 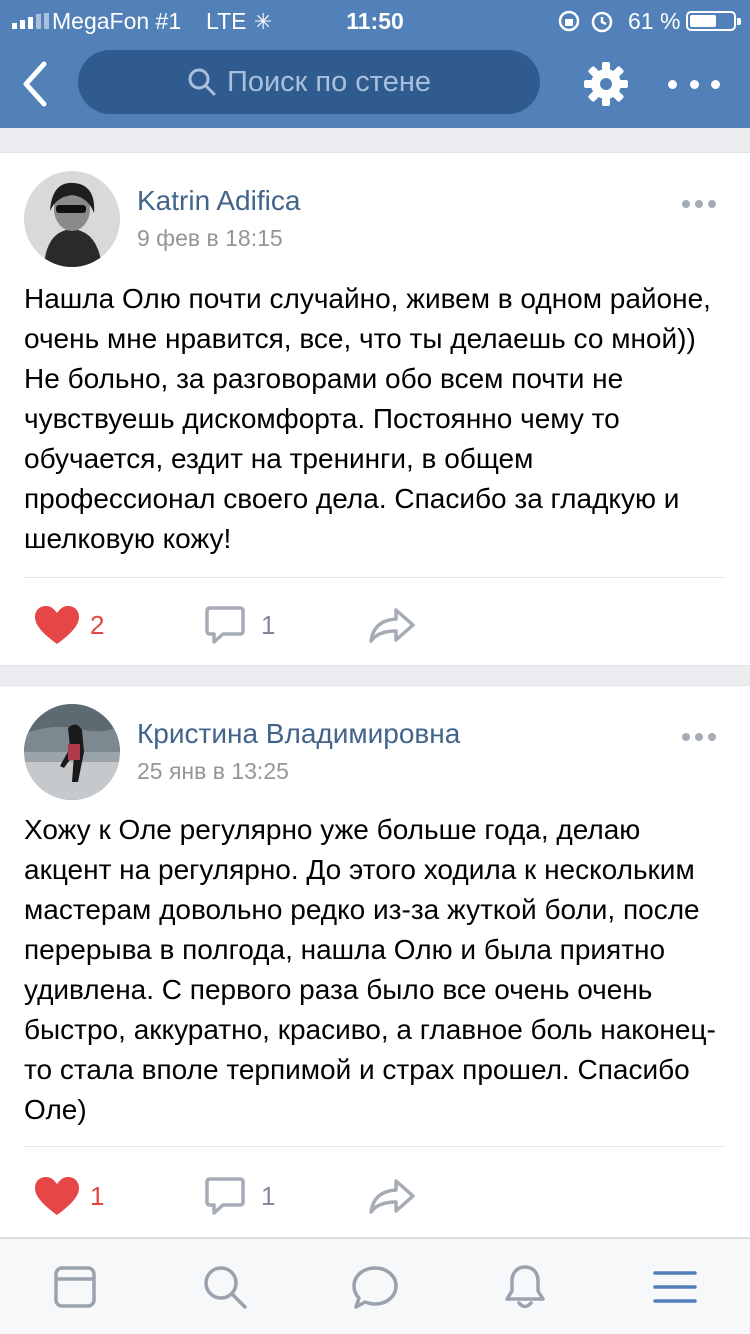 What do you see at coordinates (298, 734) in the screenshot?
I see `post-author: Кристина Владимировна` at bounding box center [298, 734].